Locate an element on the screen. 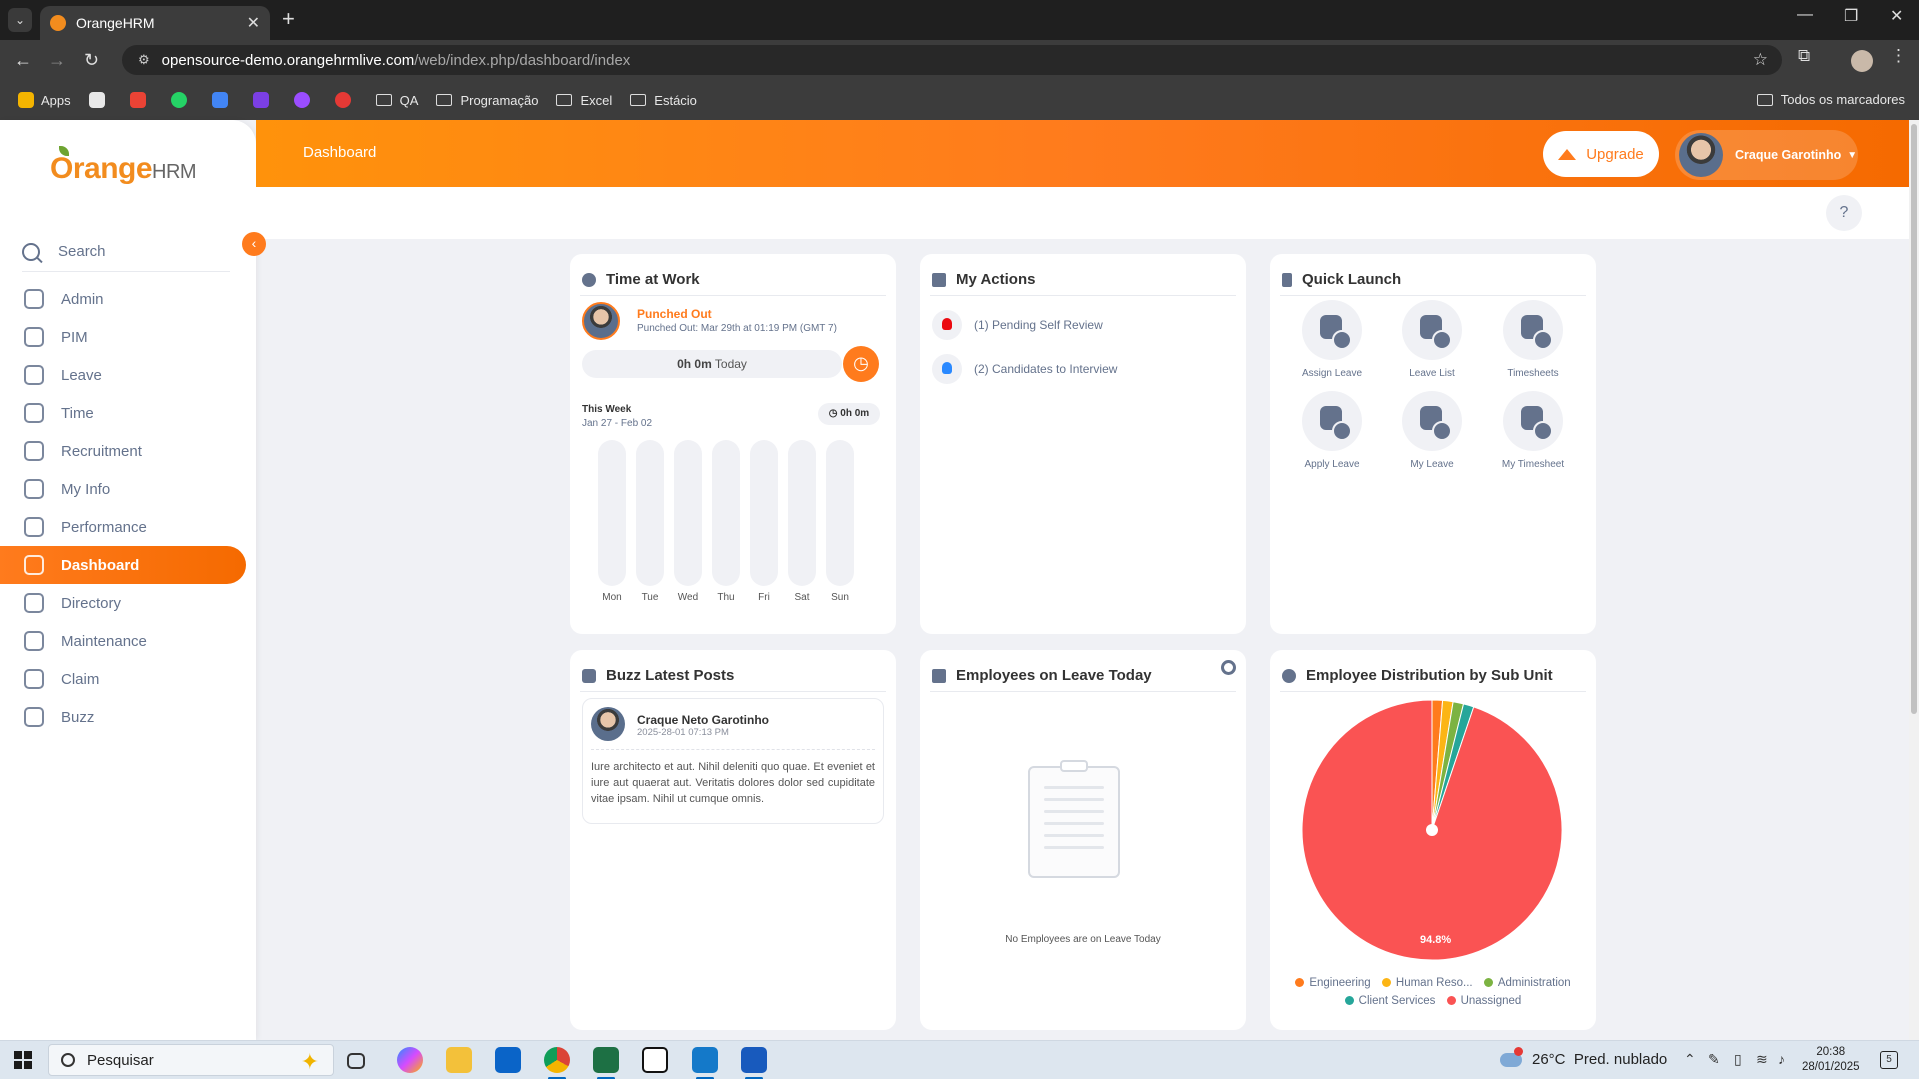  system-clock: 20:38 28/01/2025 is located at coordinates (1831, 1060).